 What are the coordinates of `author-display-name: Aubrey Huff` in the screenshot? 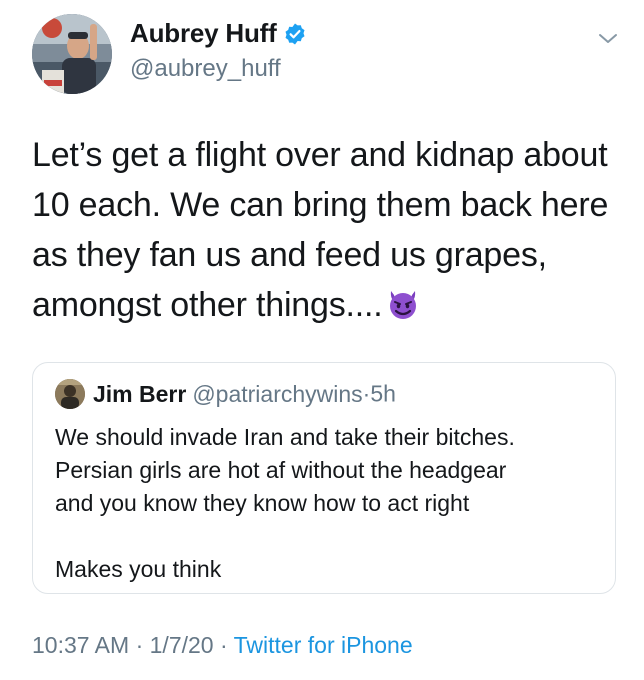 It's located at (203, 33).